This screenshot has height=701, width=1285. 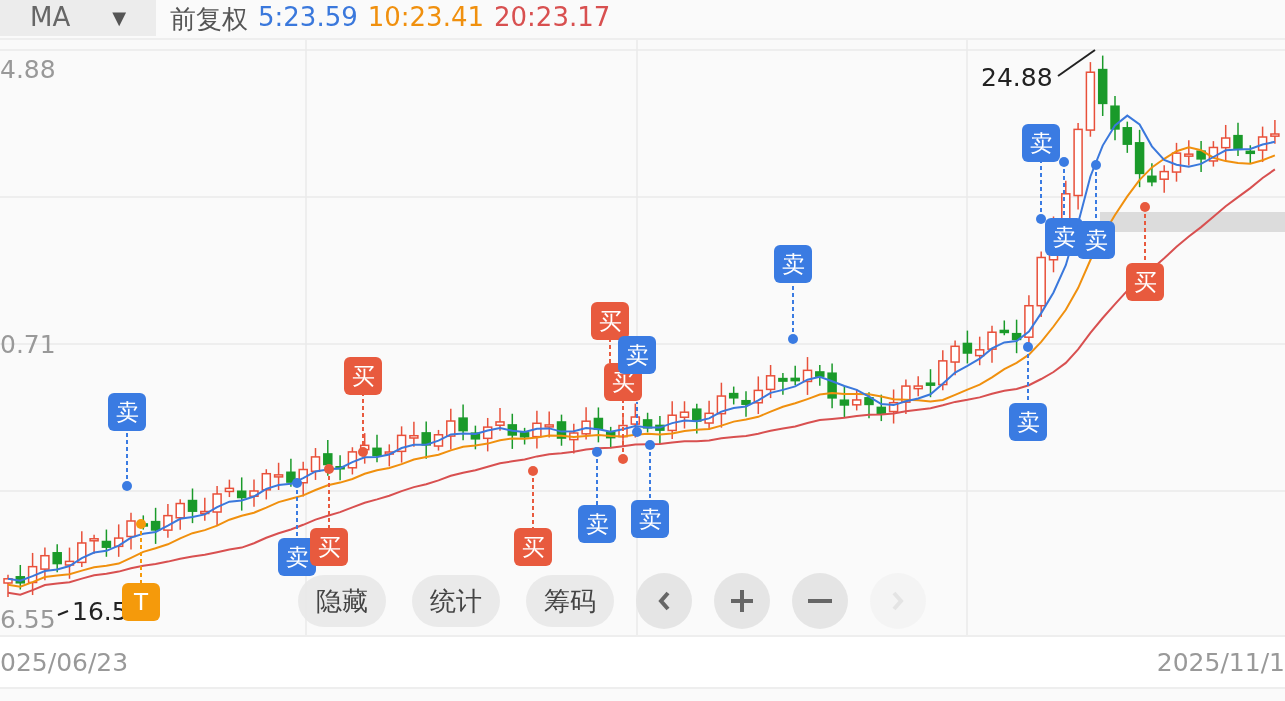 What do you see at coordinates (308, 17) in the screenshot?
I see `ma-value: 5:23.59` at bounding box center [308, 17].